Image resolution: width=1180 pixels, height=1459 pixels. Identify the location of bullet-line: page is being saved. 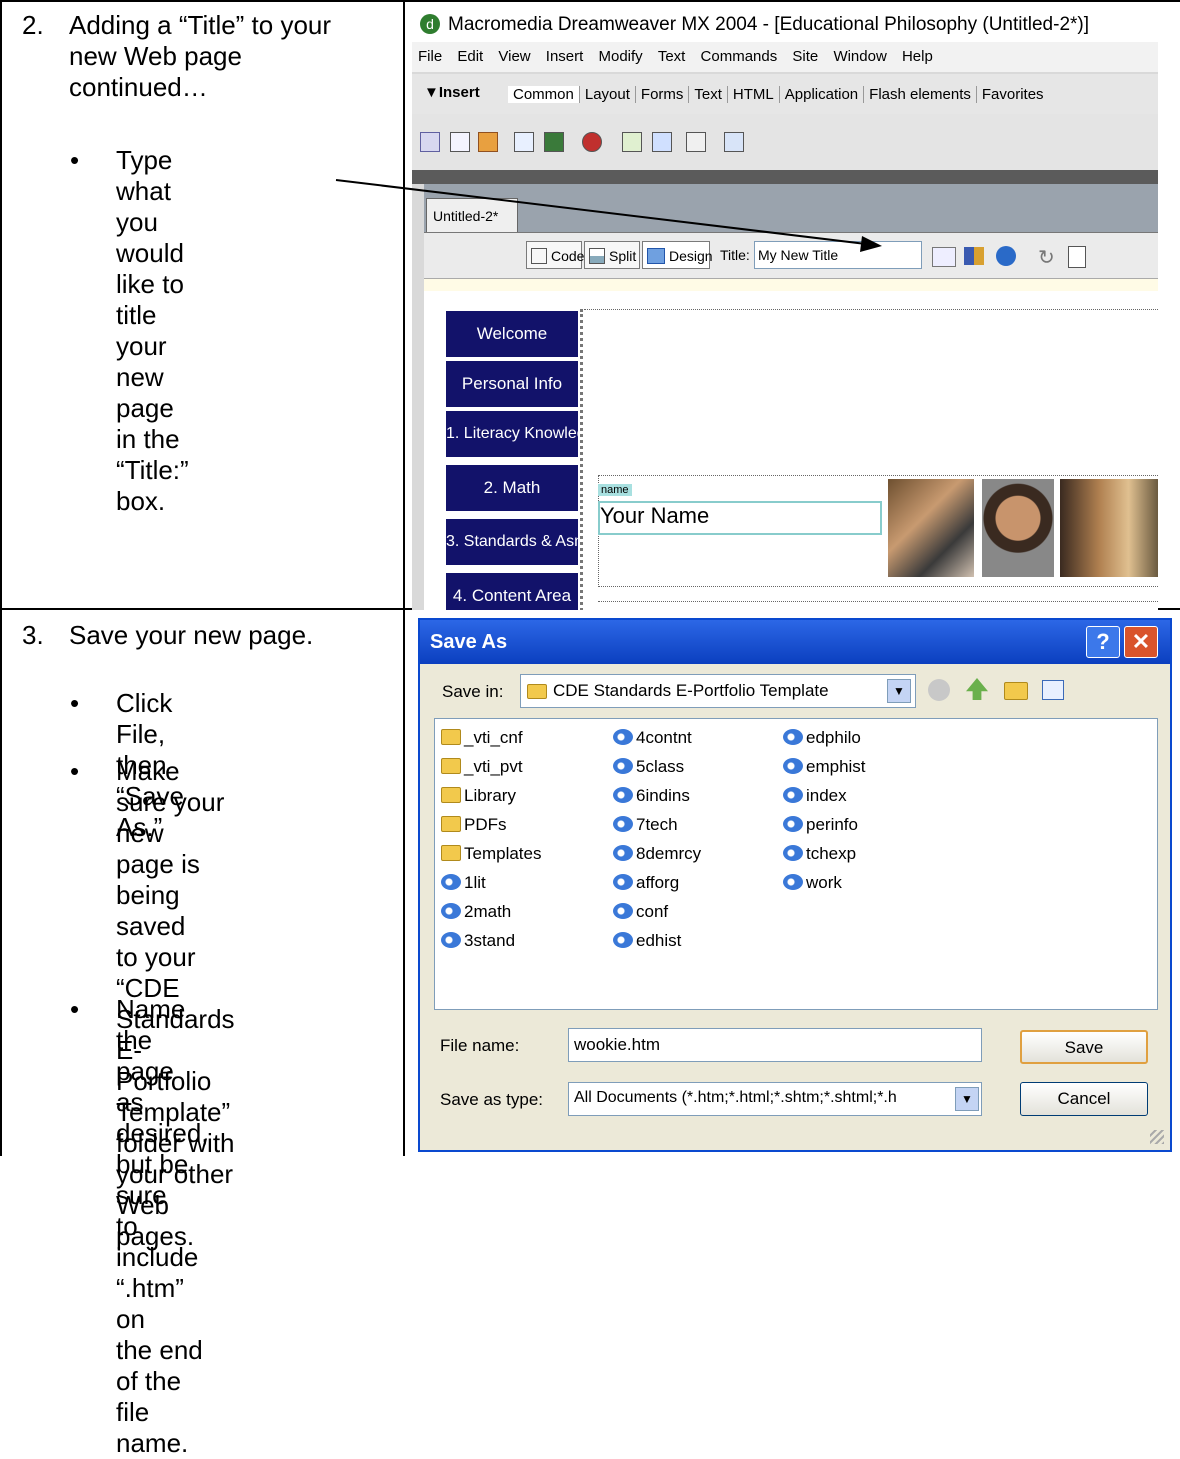
(158, 895).